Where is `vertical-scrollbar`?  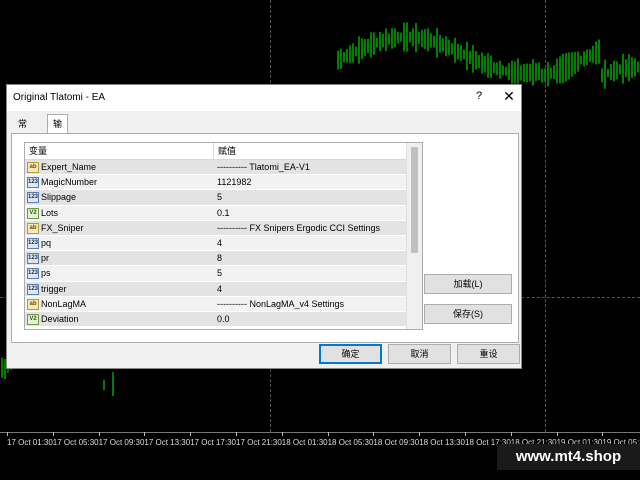 vertical-scrollbar is located at coordinates (414, 236).